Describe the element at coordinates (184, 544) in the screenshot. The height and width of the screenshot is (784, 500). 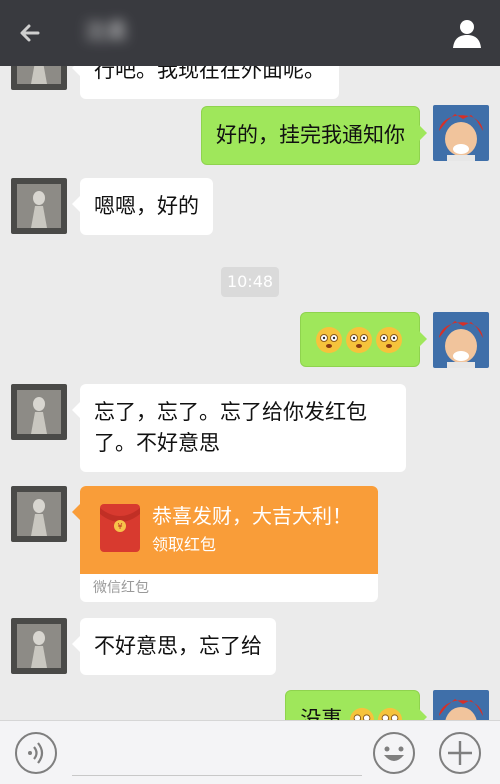
I see `red-packet-action: 领取红包` at that location.